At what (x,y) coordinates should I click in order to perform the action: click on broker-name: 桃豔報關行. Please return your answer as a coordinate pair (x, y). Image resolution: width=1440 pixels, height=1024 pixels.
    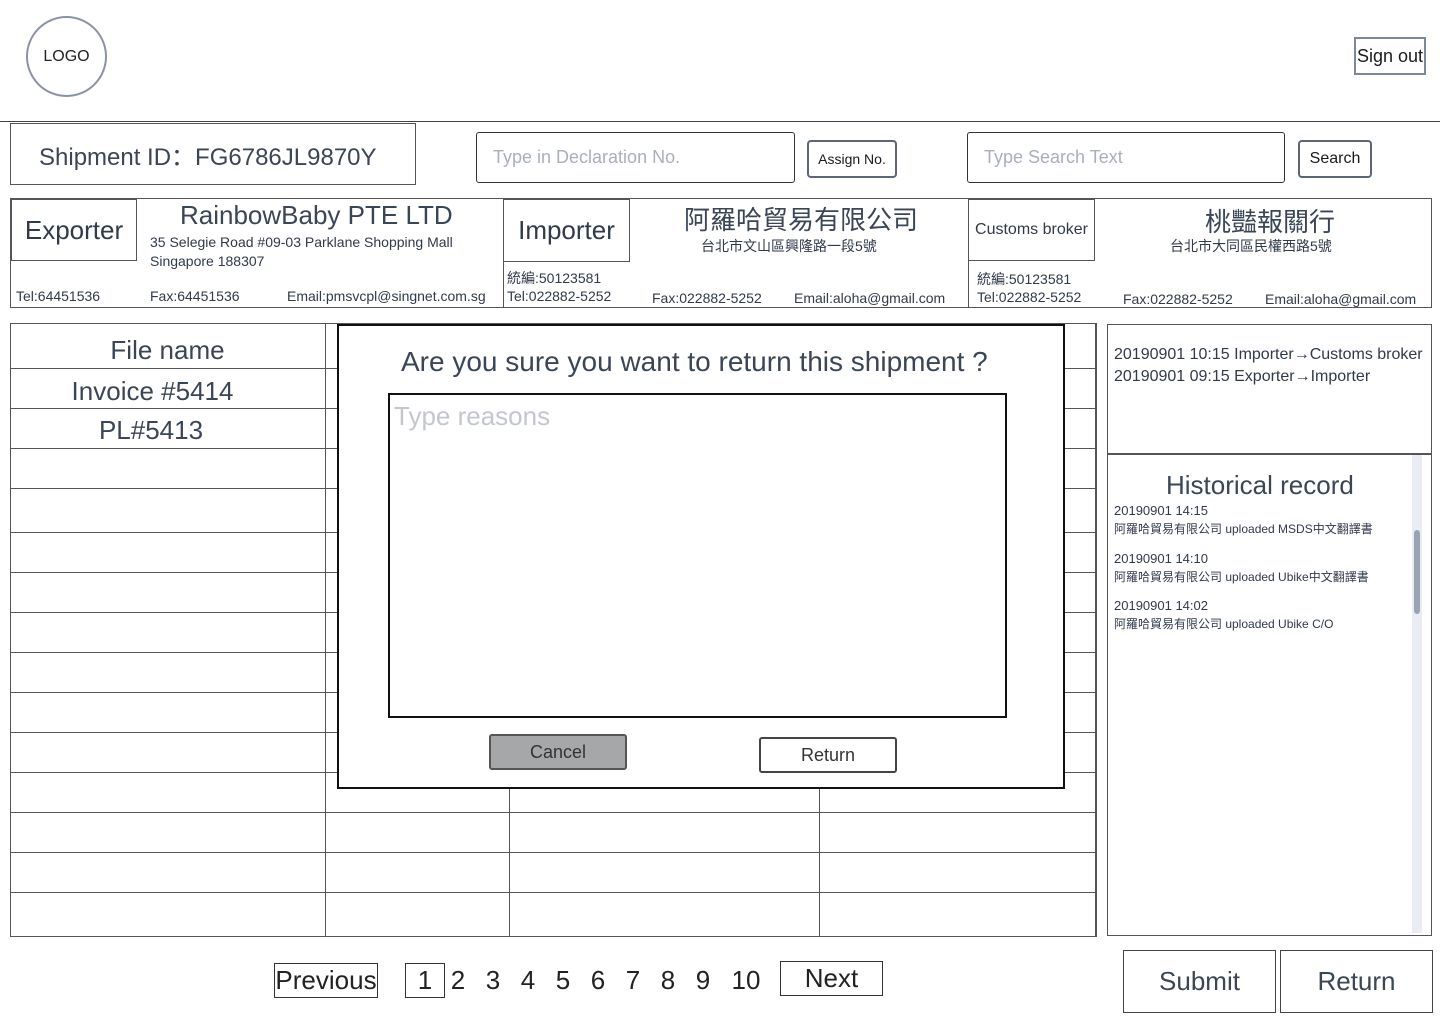
    Looking at the image, I should click on (1270, 222).